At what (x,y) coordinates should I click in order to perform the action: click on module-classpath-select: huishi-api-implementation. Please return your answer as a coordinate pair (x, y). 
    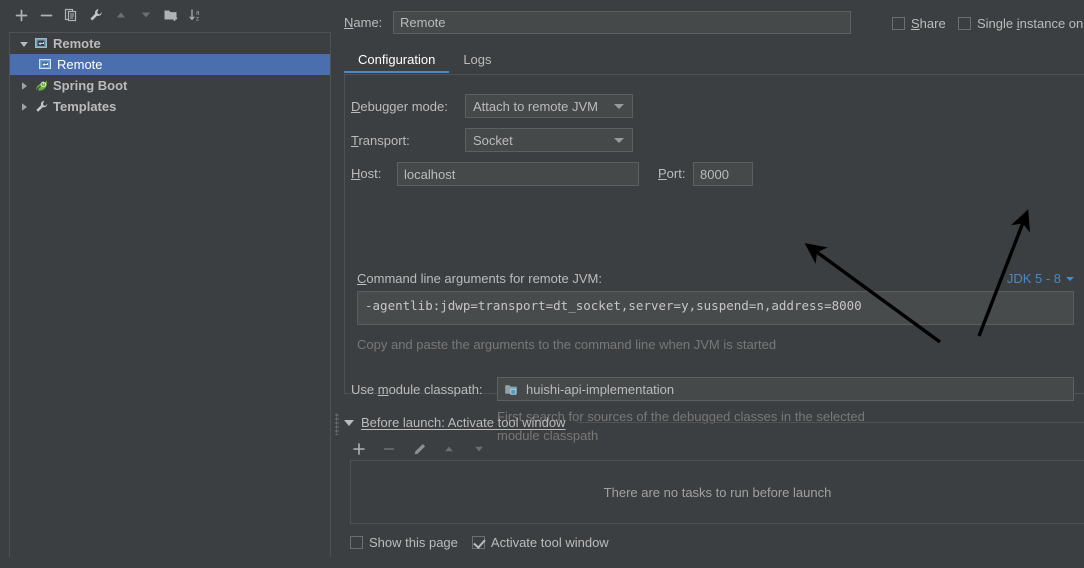
    Looking at the image, I should click on (785, 389).